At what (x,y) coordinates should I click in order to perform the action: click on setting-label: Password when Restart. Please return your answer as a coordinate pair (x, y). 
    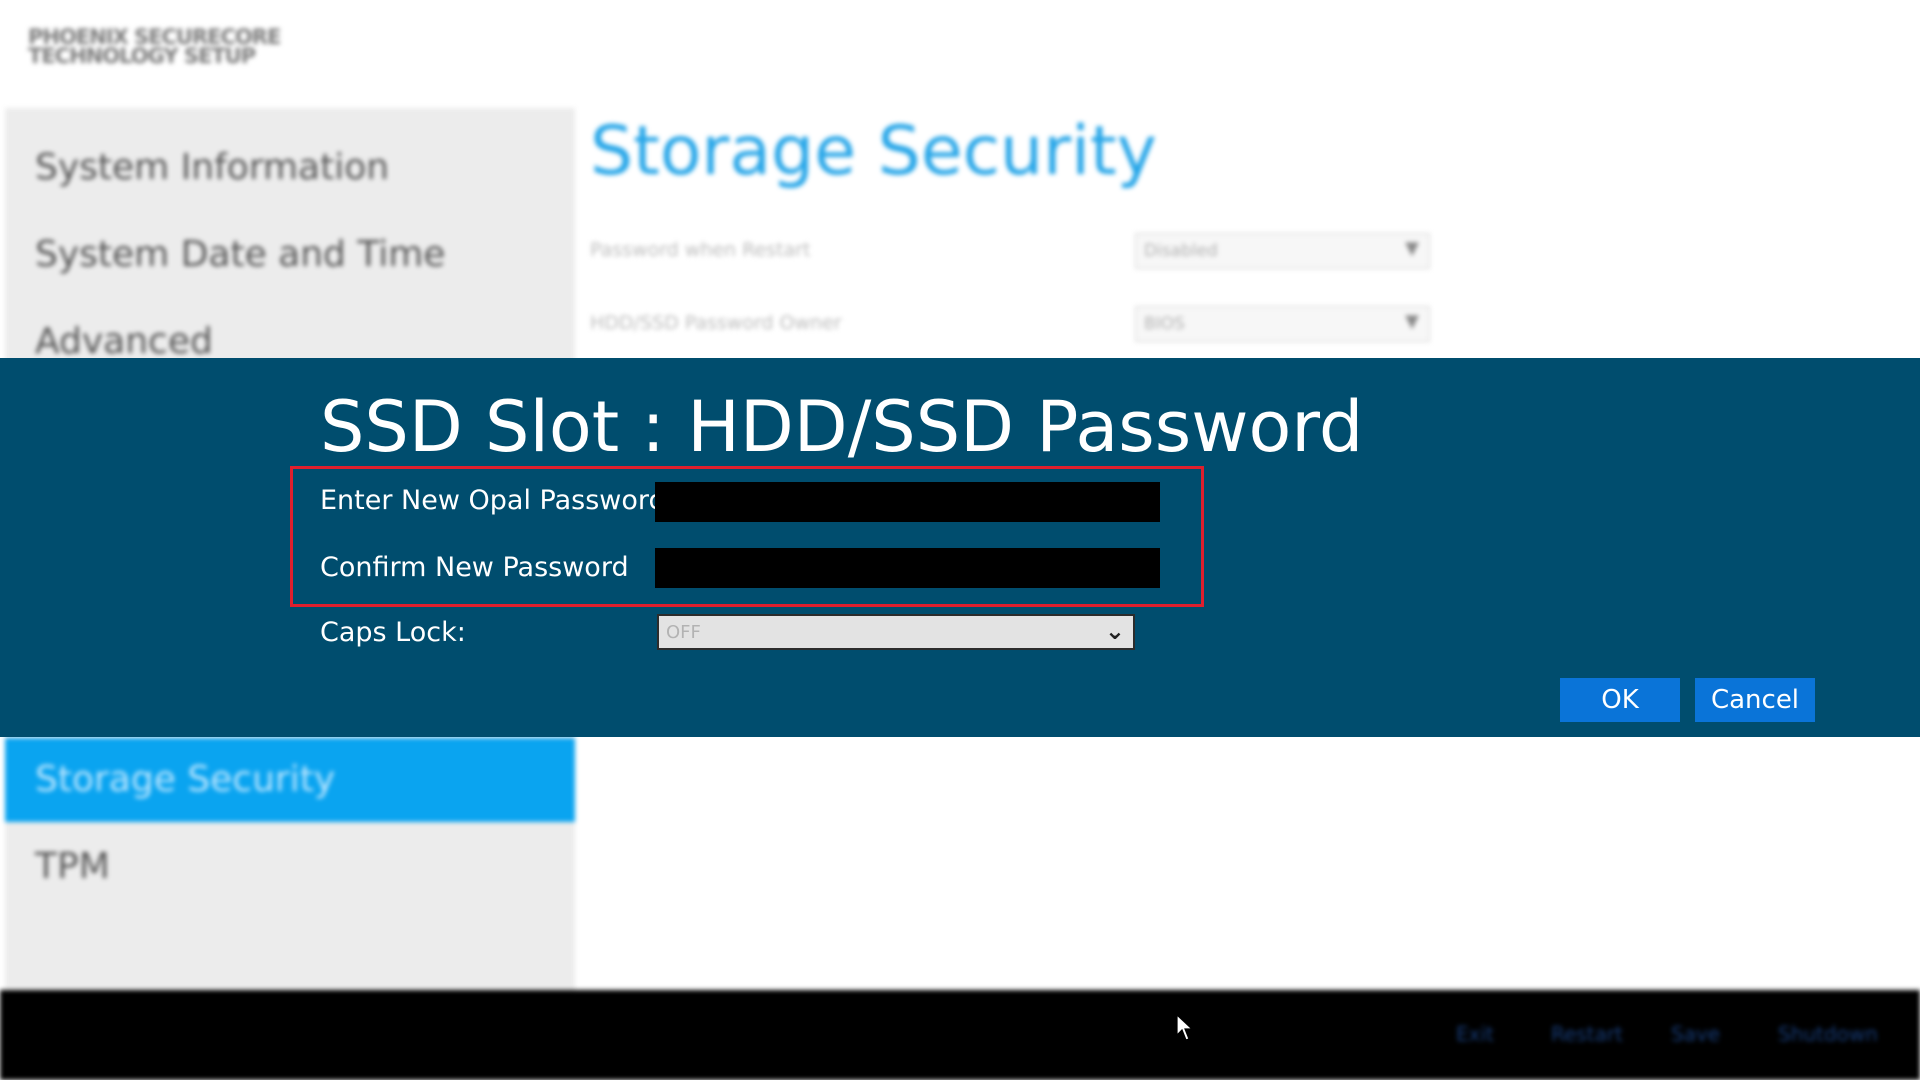
    Looking at the image, I should click on (700, 250).